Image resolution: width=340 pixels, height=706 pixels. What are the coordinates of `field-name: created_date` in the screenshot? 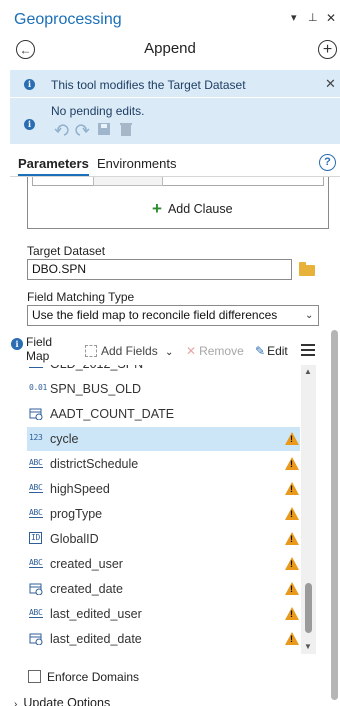 It's located at (86, 589).